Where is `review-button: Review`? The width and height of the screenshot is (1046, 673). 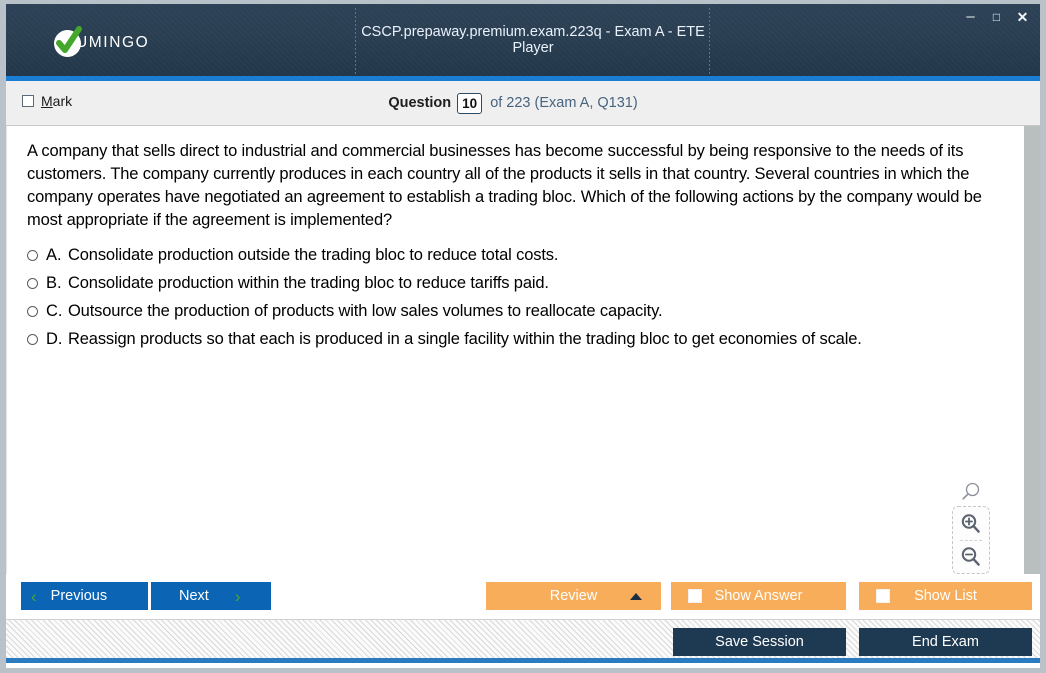
review-button: Review is located at coordinates (573, 596).